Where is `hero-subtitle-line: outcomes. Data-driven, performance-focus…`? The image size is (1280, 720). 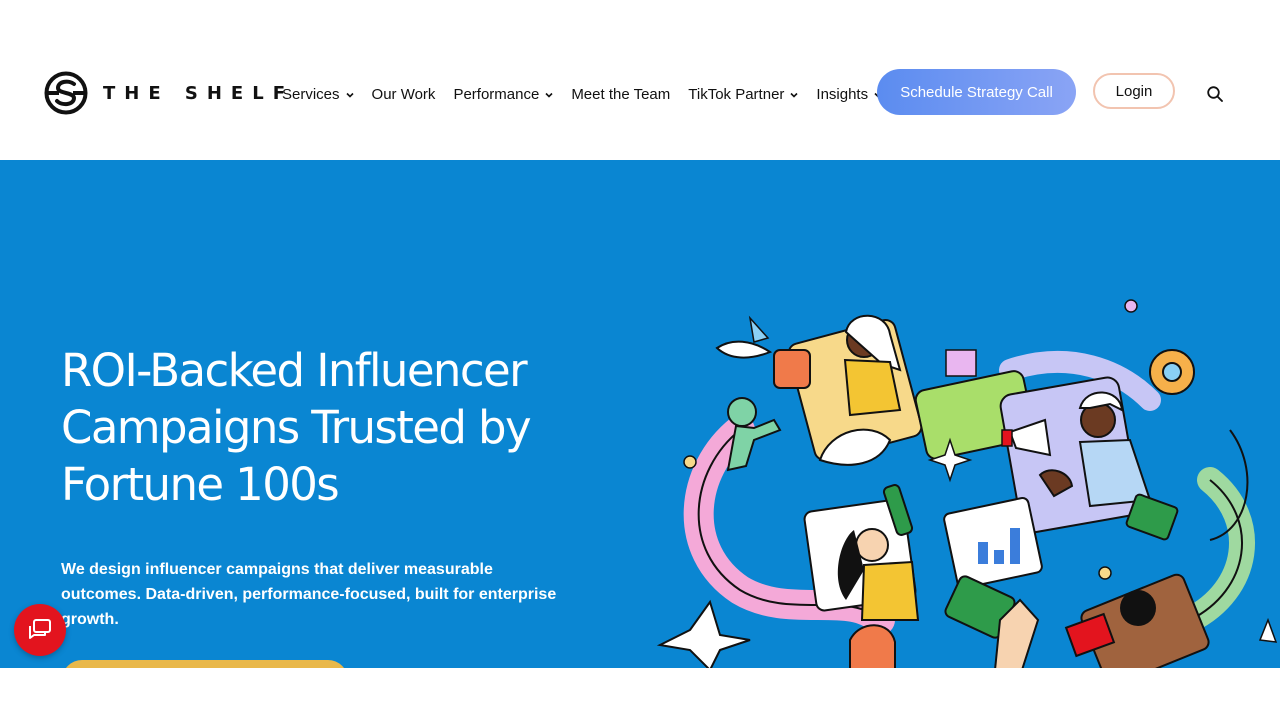 hero-subtitle-line: outcomes. Data-driven, performance-focus… is located at coordinates (309, 594).